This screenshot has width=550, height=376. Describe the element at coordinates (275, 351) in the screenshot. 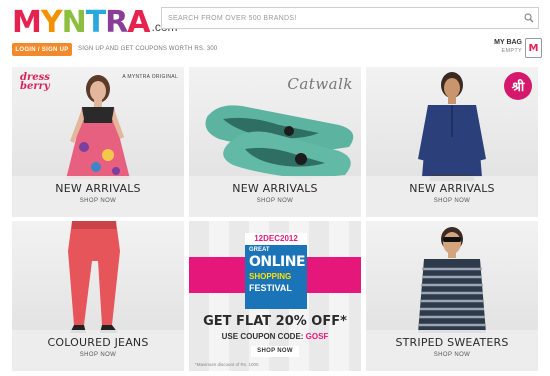

I see `shop-now-button: SHOP NOW` at that location.